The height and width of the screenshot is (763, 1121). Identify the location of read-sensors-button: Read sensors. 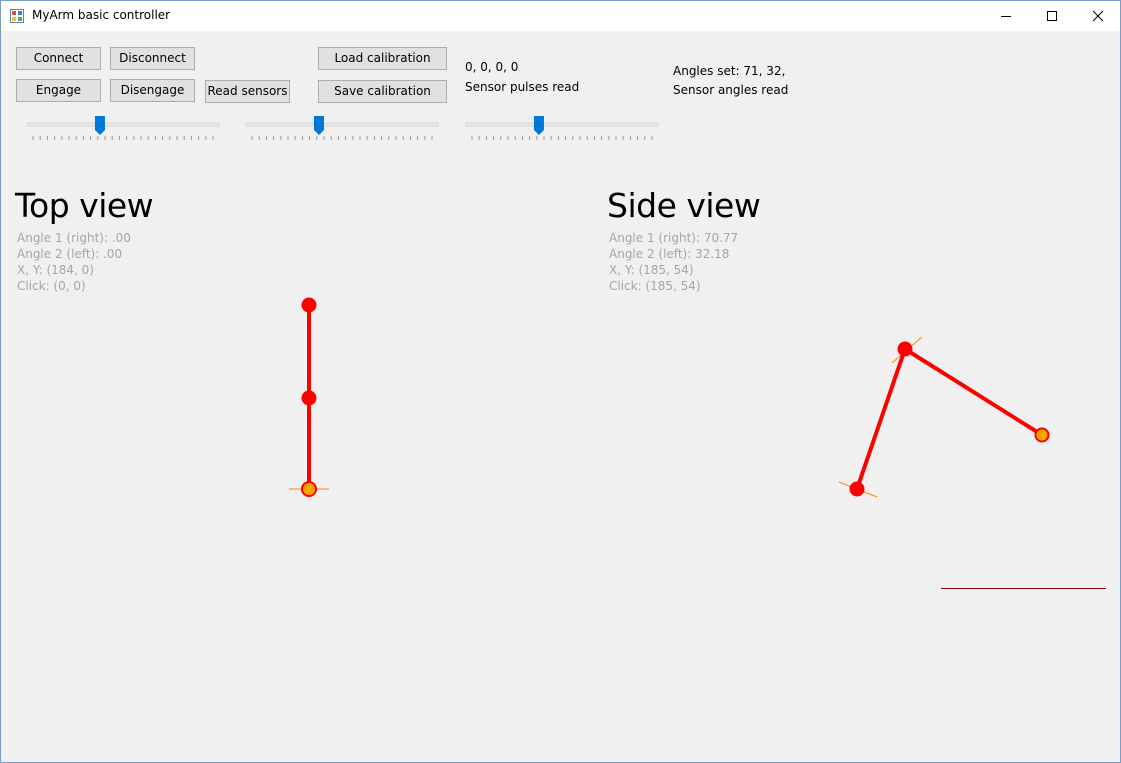
(247, 91).